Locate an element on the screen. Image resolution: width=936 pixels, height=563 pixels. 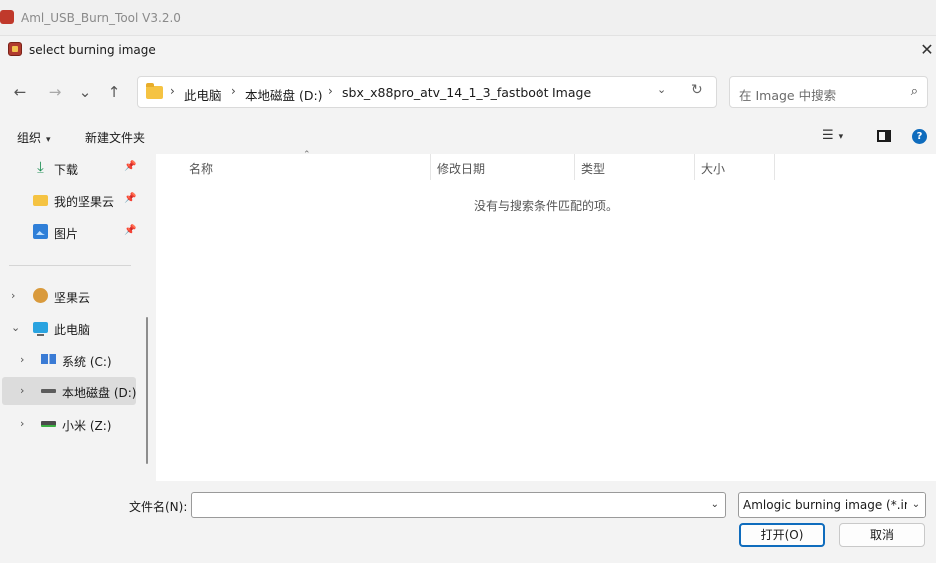
view-options-button: ☰ ▾ is located at coordinates (832, 135).